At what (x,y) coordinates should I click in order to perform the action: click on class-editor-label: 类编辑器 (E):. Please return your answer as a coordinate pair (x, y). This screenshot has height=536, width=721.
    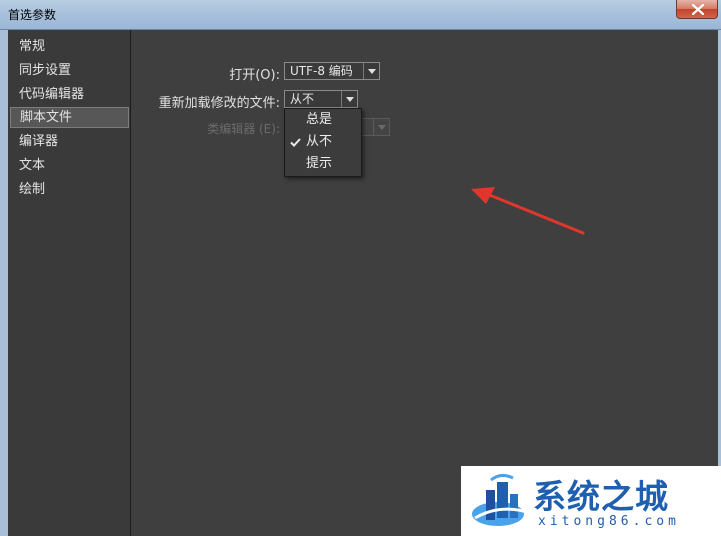
    Looking at the image, I should click on (243, 129).